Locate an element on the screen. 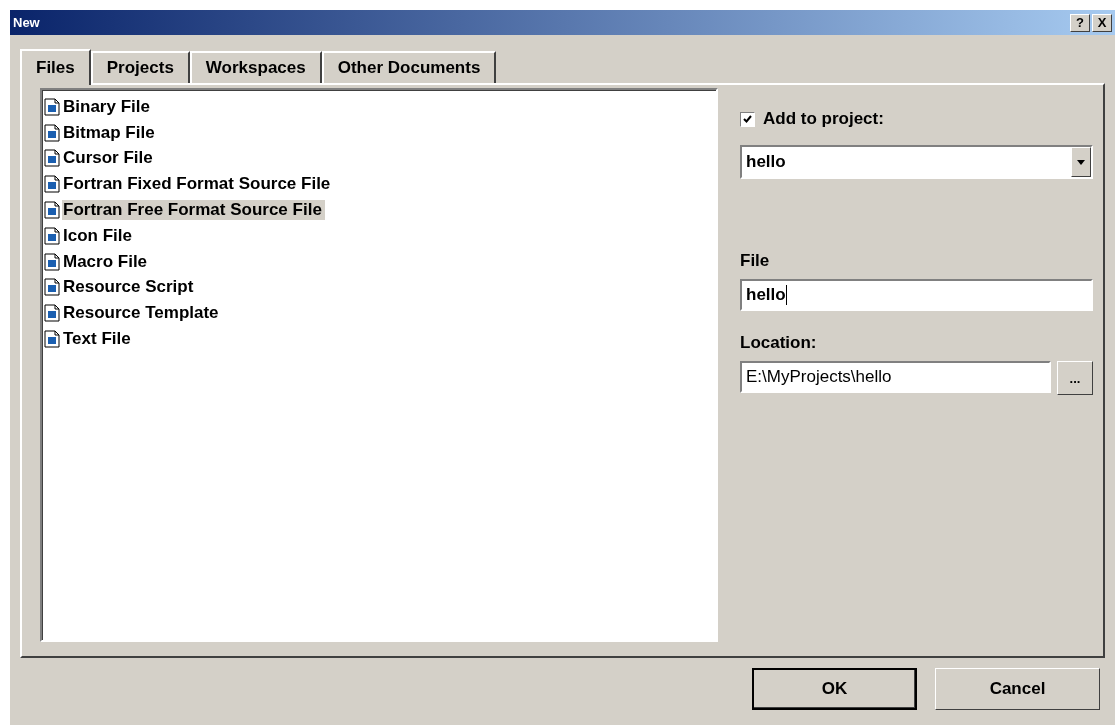 This screenshot has height=725, width=1115. tab: Files is located at coordinates (55, 67).